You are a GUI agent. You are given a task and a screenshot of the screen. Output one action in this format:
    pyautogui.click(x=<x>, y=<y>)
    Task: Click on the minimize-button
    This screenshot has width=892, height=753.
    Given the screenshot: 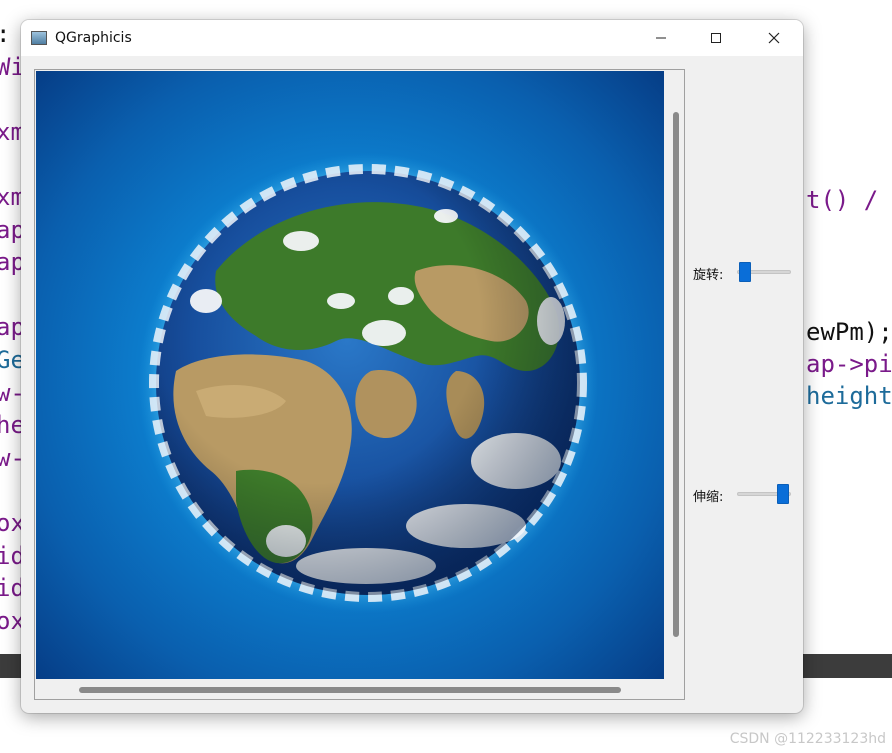 What is the action you would take?
    pyautogui.click(x=661, y=38)
    